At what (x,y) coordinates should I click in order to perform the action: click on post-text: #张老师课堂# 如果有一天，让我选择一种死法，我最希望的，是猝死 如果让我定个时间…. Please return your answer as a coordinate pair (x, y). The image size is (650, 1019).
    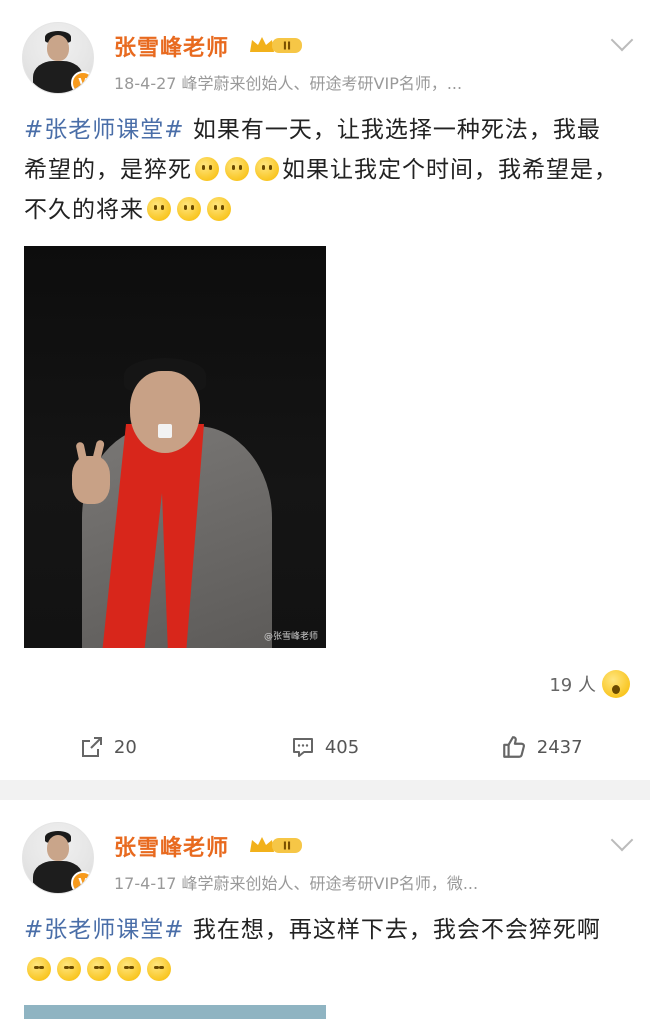
    Looking at the image, I should click on (324, 170).